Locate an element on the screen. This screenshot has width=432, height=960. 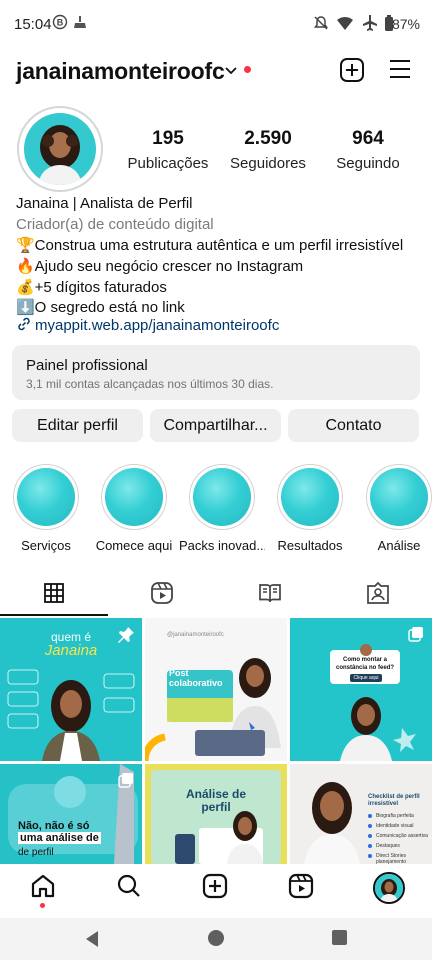
bio-line: 🔥Ajudo seu negócio crescer no Instagram is located at coordinates (160, 266).